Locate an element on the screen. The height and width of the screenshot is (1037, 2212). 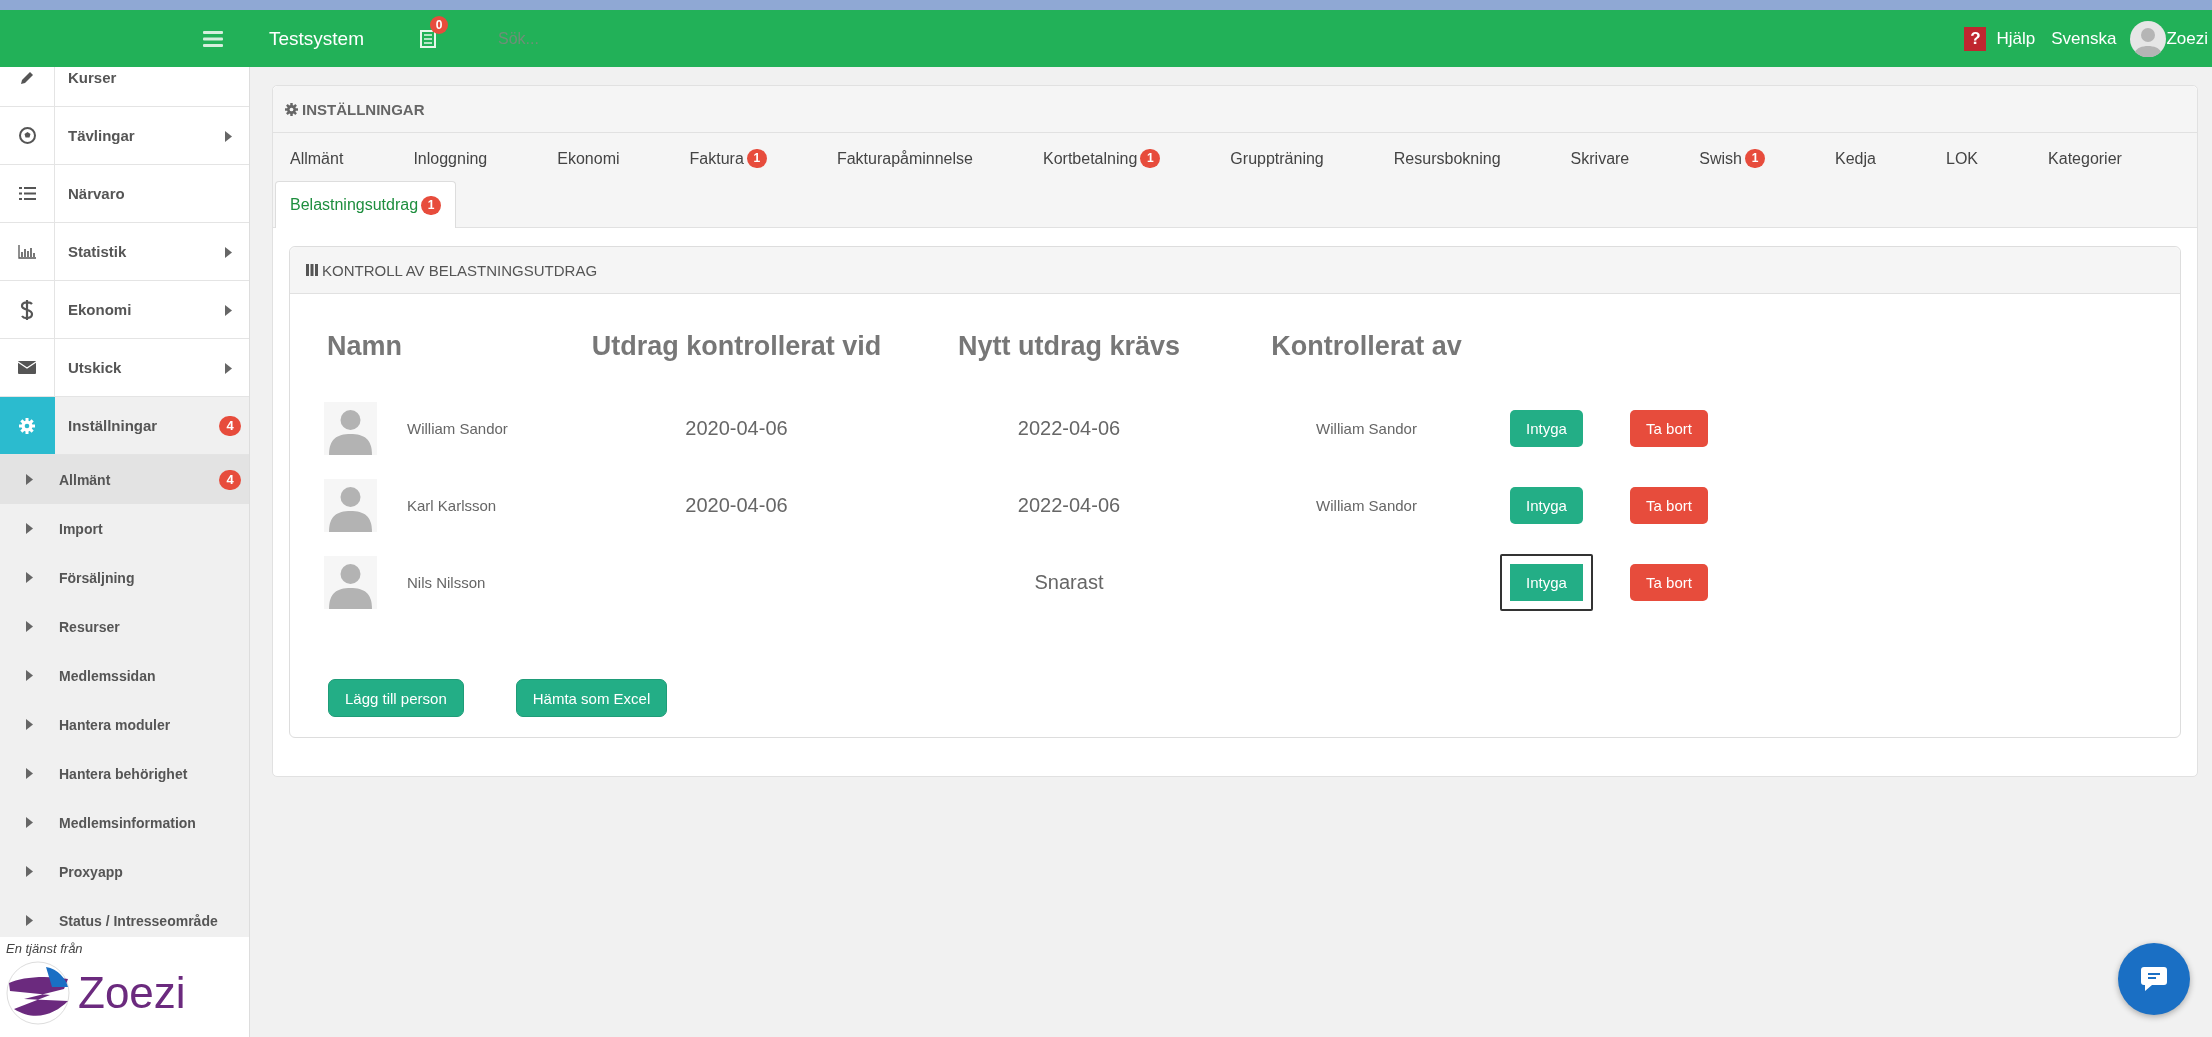
settings-tab: Allmänt is located at coordinates (317, 158).